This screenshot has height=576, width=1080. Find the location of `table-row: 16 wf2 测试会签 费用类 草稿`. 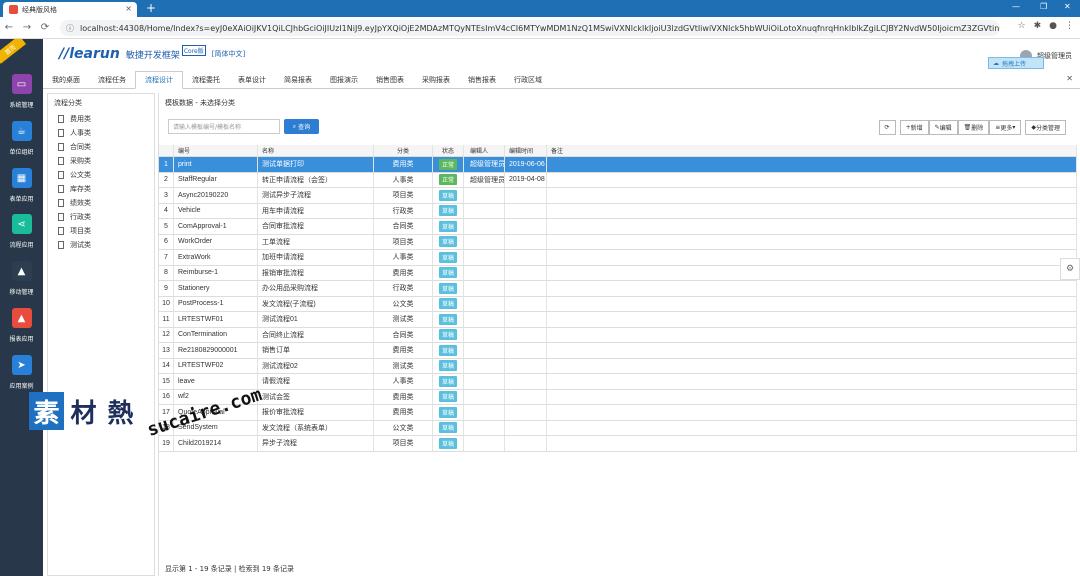

table-row: 16 wf2 测试会签 费用类 草稿 is located at coordinates (618, 397).